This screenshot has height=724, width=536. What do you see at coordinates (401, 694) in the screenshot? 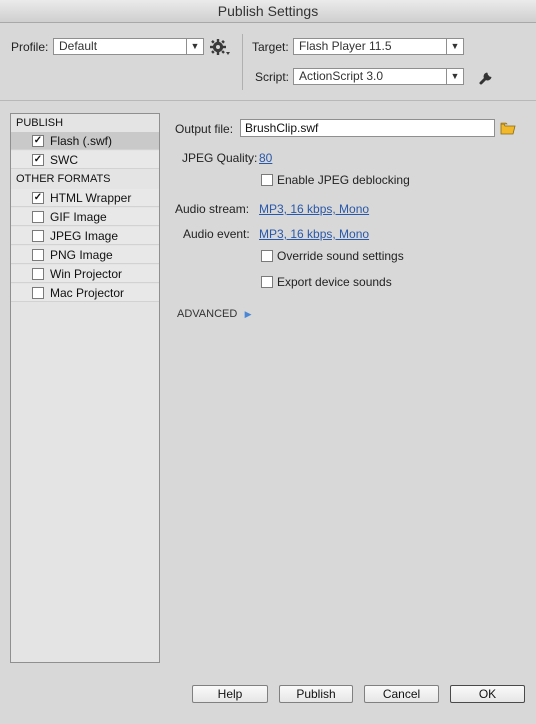
I see `cancel-button: Cancel` at bounding box center [401, 694].